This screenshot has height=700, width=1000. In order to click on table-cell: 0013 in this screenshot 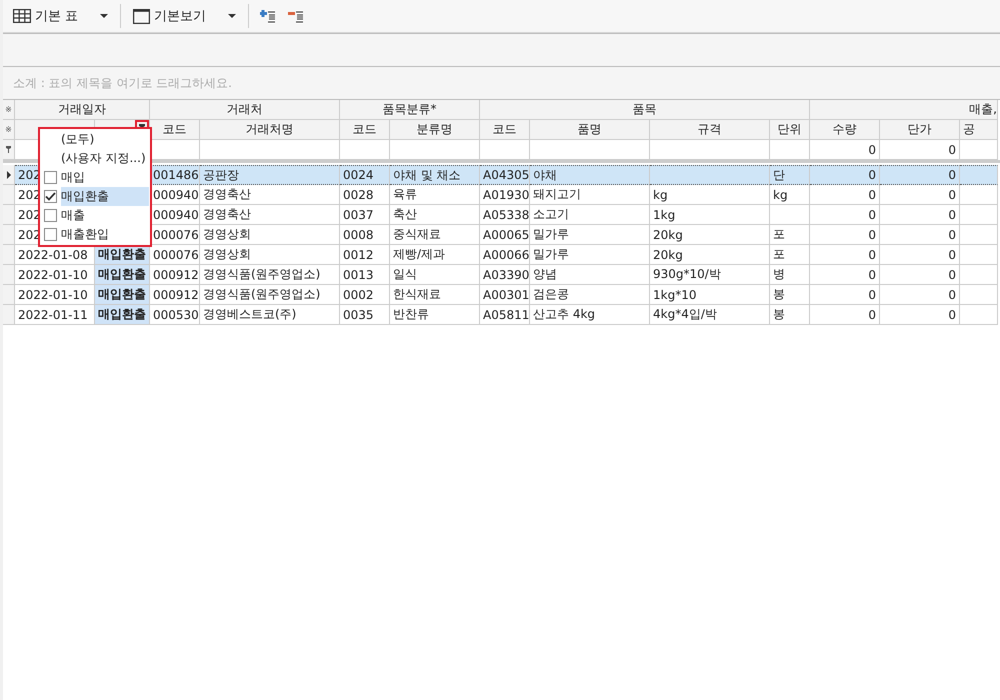, I will do `click(365, 275)`.